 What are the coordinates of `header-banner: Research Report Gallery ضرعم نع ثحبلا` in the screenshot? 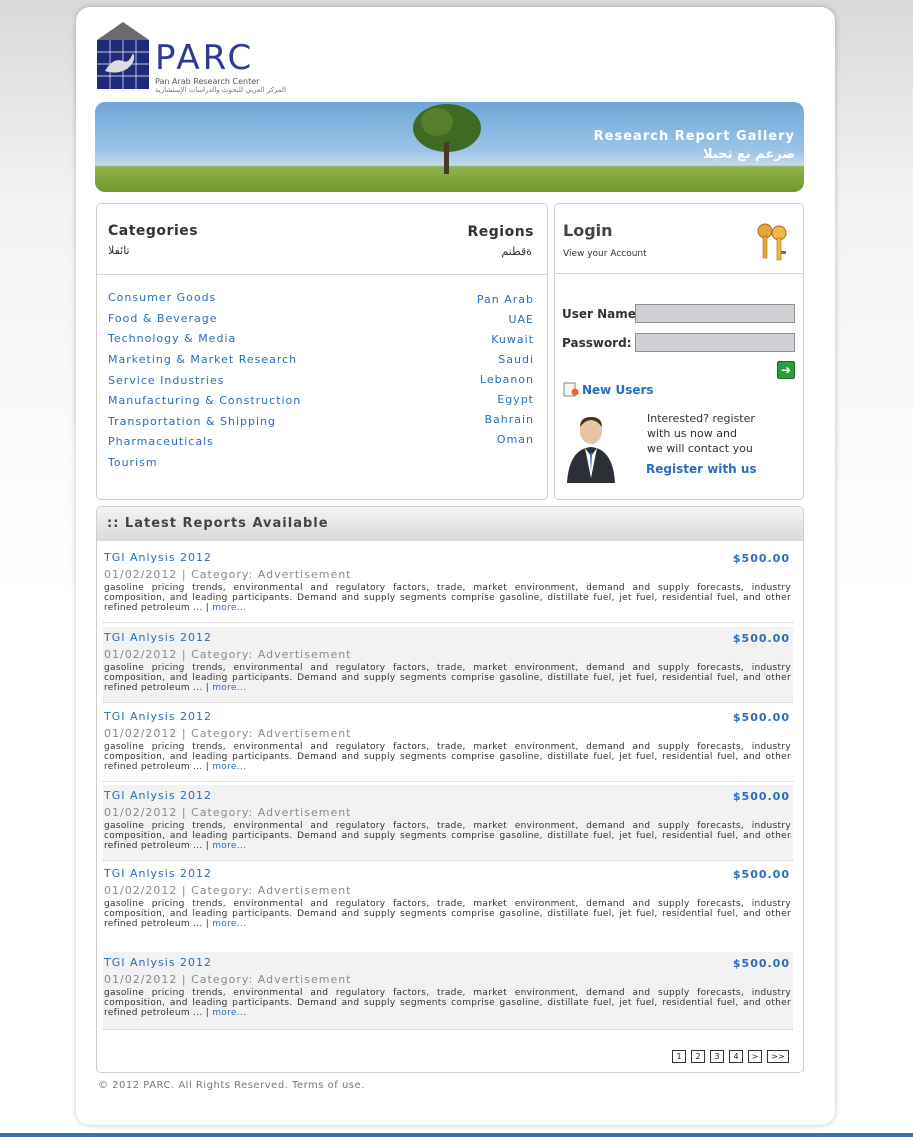 It's located at (449, 147).